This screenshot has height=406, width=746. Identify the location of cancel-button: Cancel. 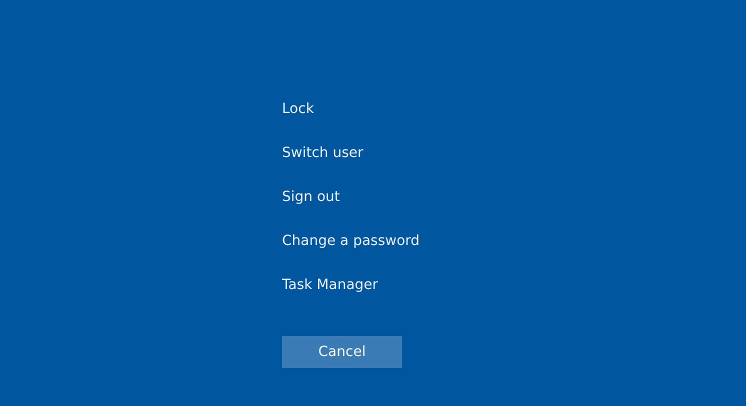
(342, 352).